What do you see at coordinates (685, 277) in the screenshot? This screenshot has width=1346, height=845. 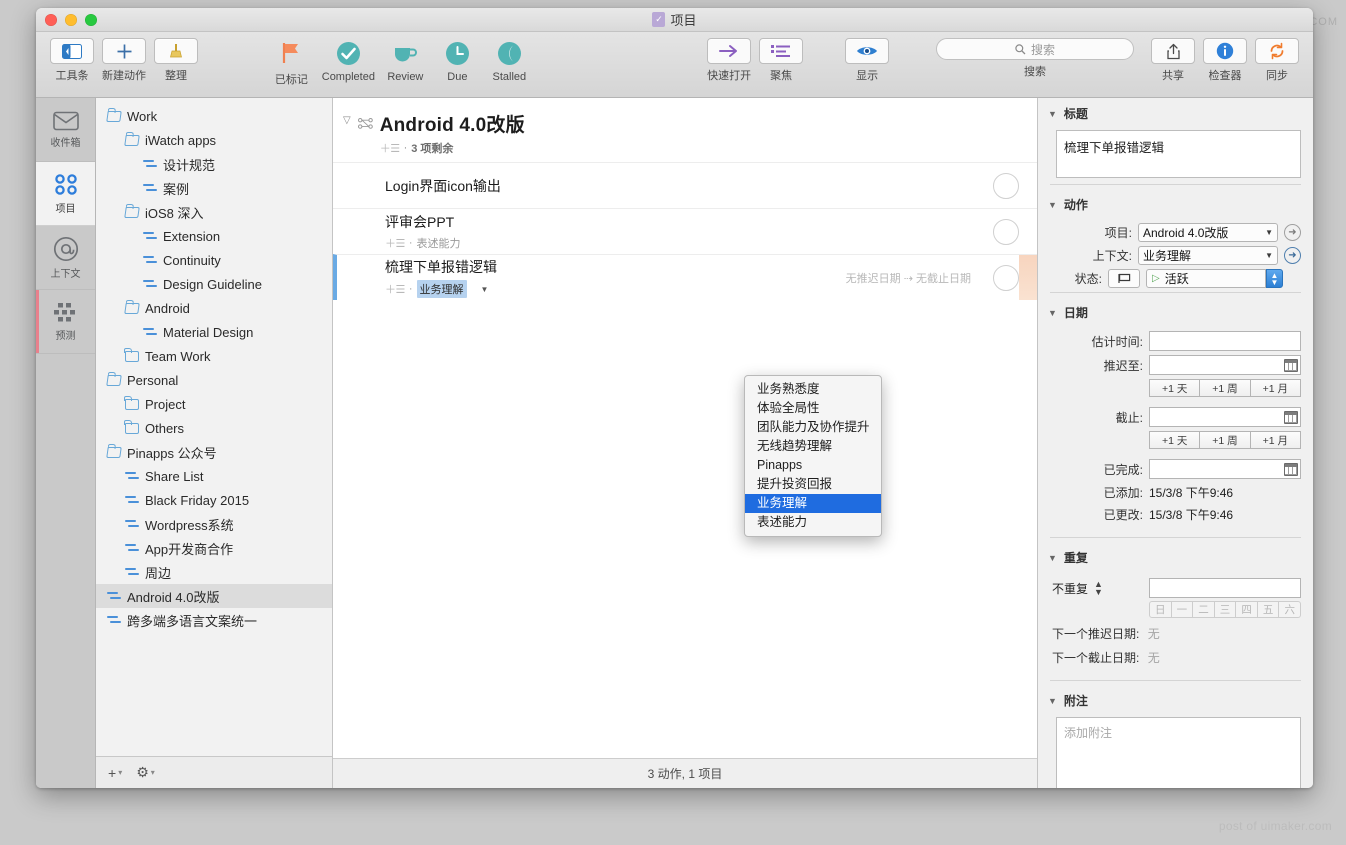 I see `task-row: 梳理下单报错逻辑 ＋☰ · 业务理解 ▼ 无推迟日期 ⇢ 无截止日期` at bounding box center [685, 277].